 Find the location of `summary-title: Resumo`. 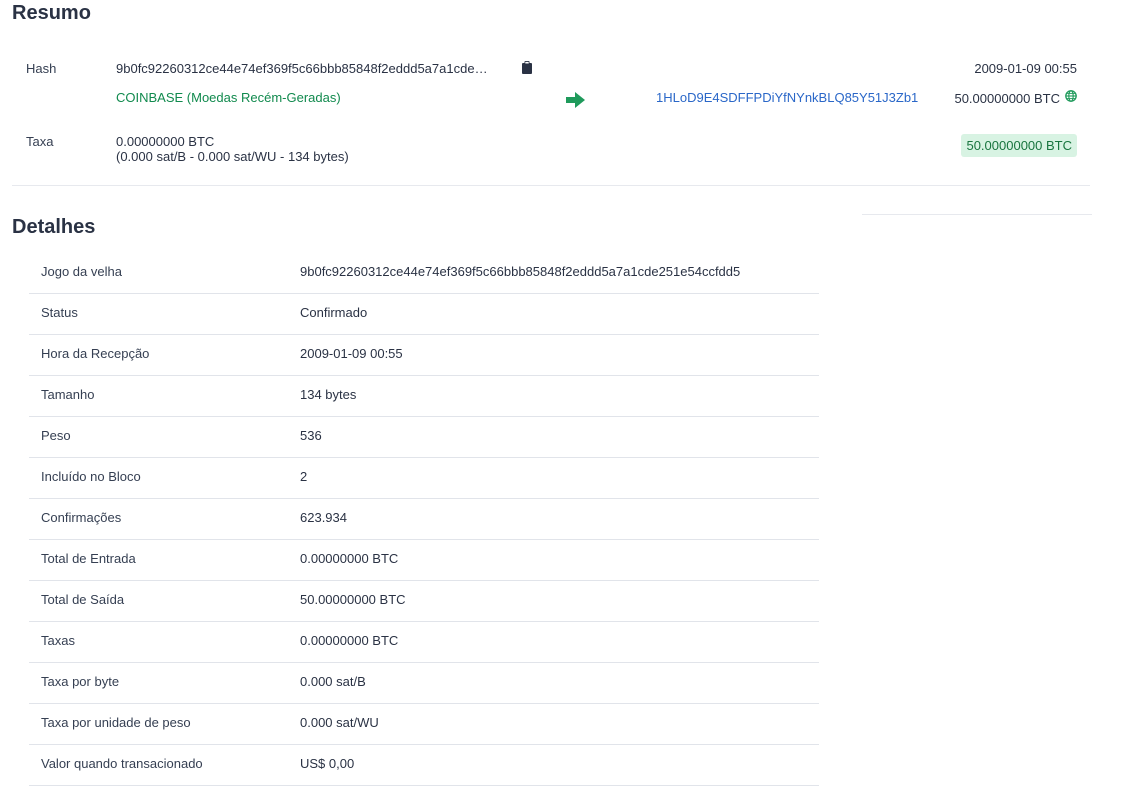

summary-title: Resumo is located at coordinates (51, 13).